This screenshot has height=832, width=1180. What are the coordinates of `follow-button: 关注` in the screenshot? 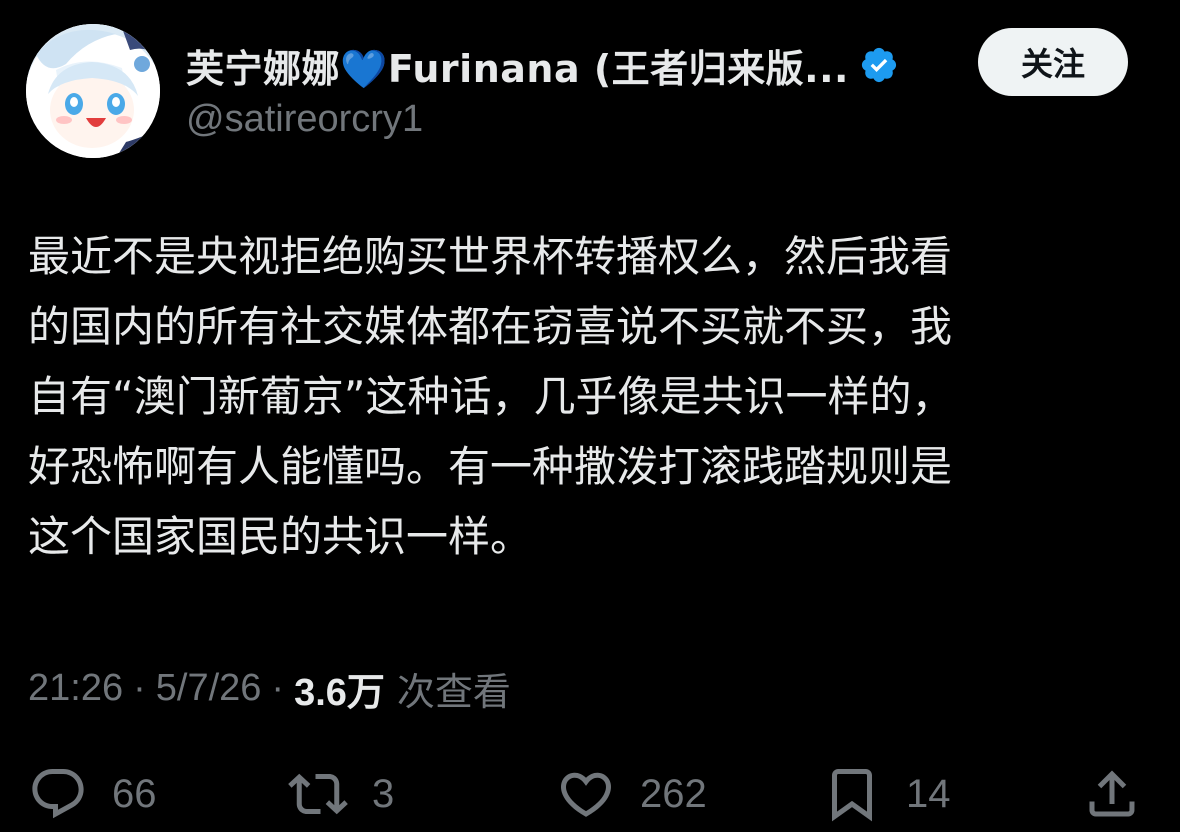 It's located at (1053, 62).